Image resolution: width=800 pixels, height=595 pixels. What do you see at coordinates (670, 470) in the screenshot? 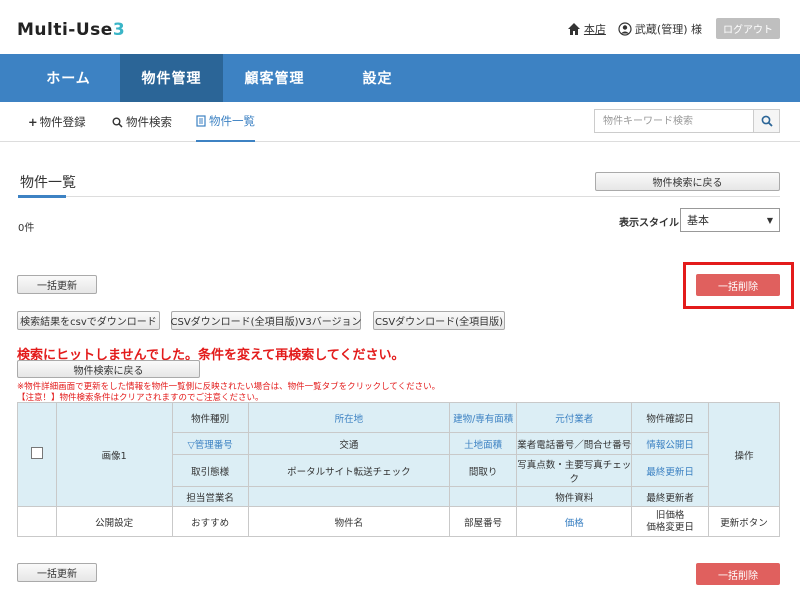
I see `header-last-updated: 最終更新日` at bounding box center [670, 470].